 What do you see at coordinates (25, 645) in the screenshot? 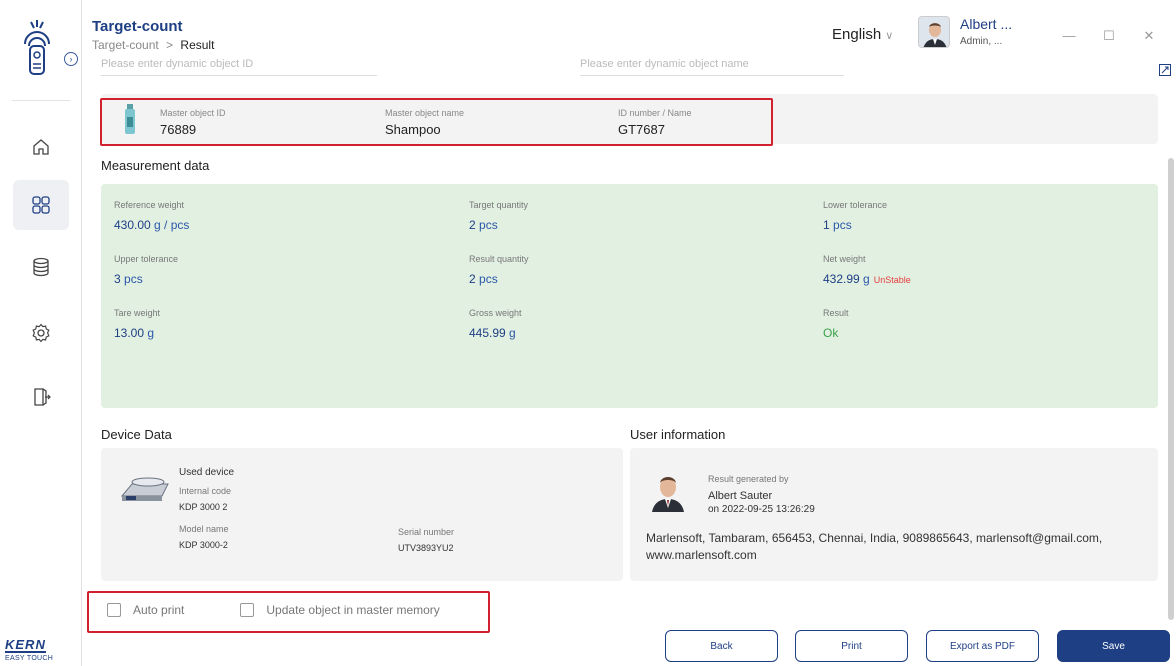
I see `kern-brand-name: KERN` at bounding box center [25, 645].